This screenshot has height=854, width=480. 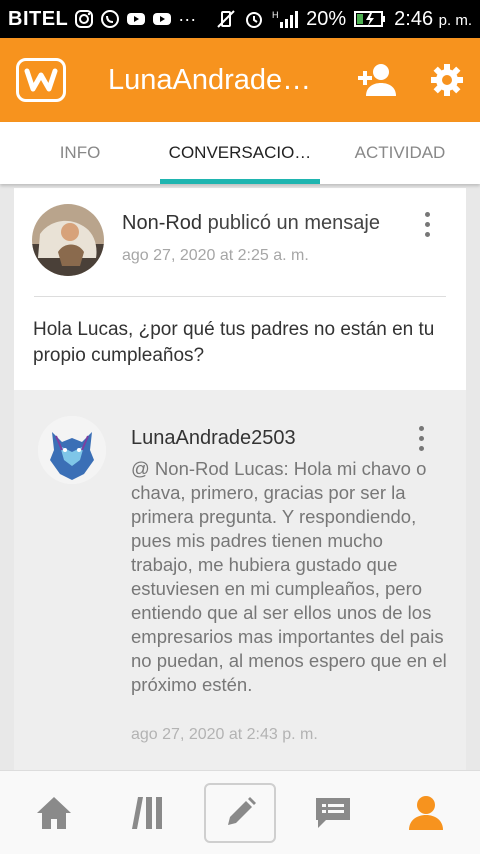 I want to click on nav-profile, so click(x=426, y=813).